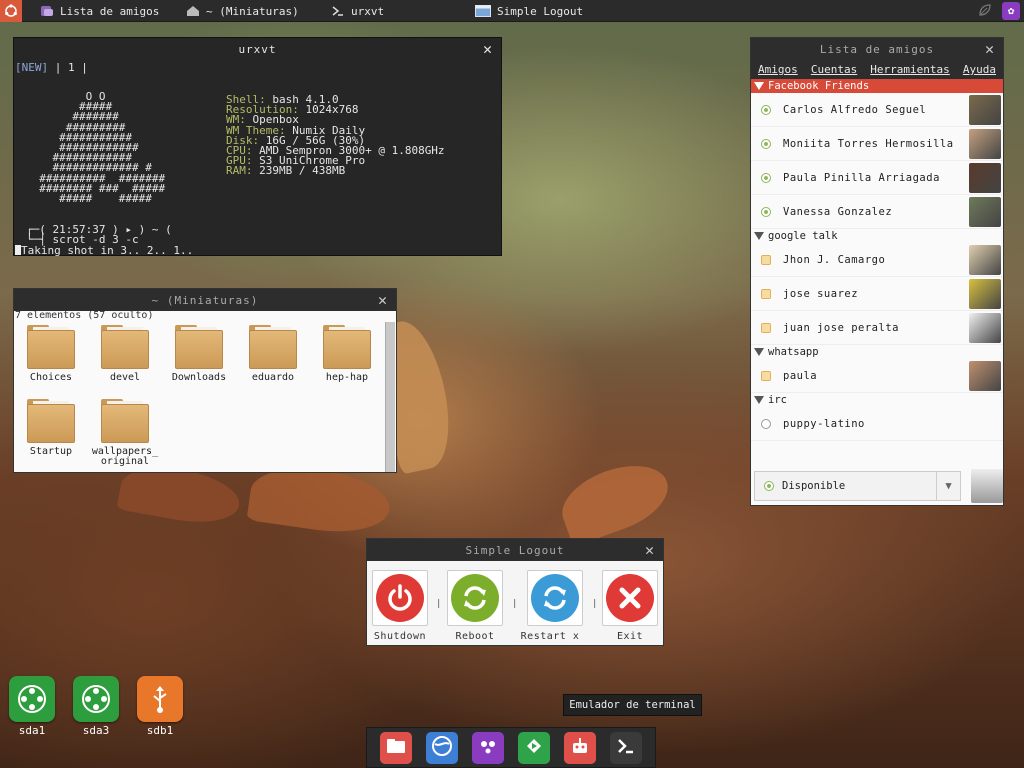 This screenshot has width=1024, height=768. Describe the element at coordinates (96, 699) in the screenshot. I see `drive-icon` at that location.